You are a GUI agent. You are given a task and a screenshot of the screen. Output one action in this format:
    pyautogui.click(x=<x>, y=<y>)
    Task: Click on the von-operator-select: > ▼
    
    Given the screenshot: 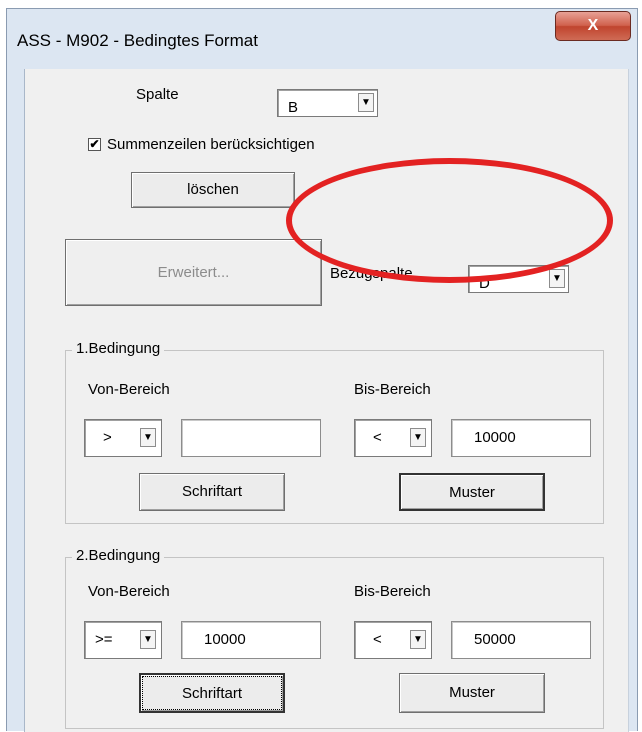 What is the action you would take?
    pyautogui.click(x=123, y=438)
    